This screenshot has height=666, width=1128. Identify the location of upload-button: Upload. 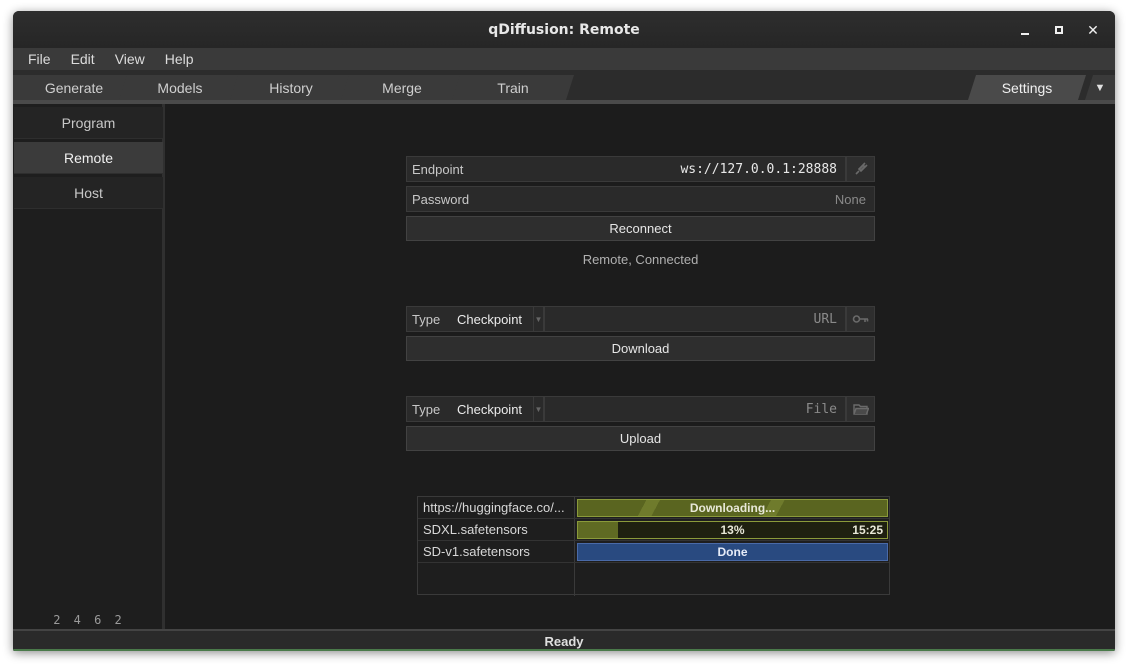
(640, 438).